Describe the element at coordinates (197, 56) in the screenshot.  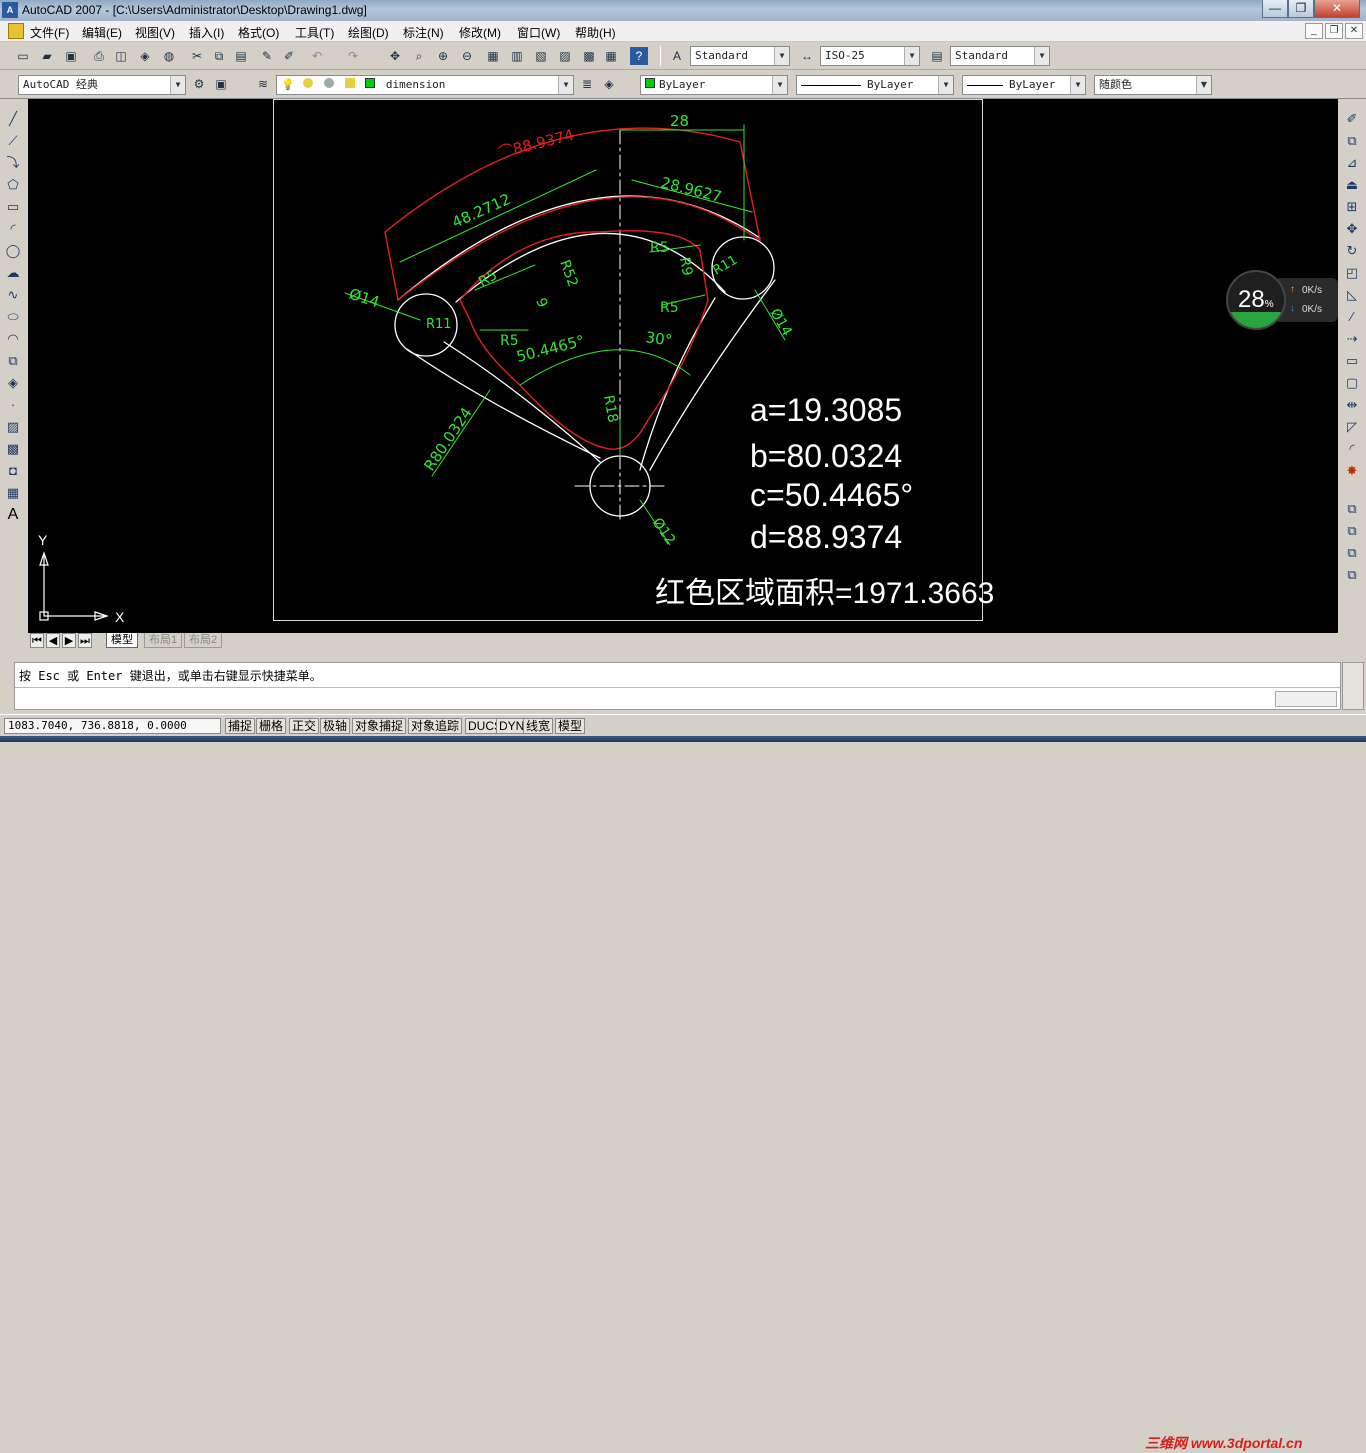
I see `cut-icon: ✂` at that location.